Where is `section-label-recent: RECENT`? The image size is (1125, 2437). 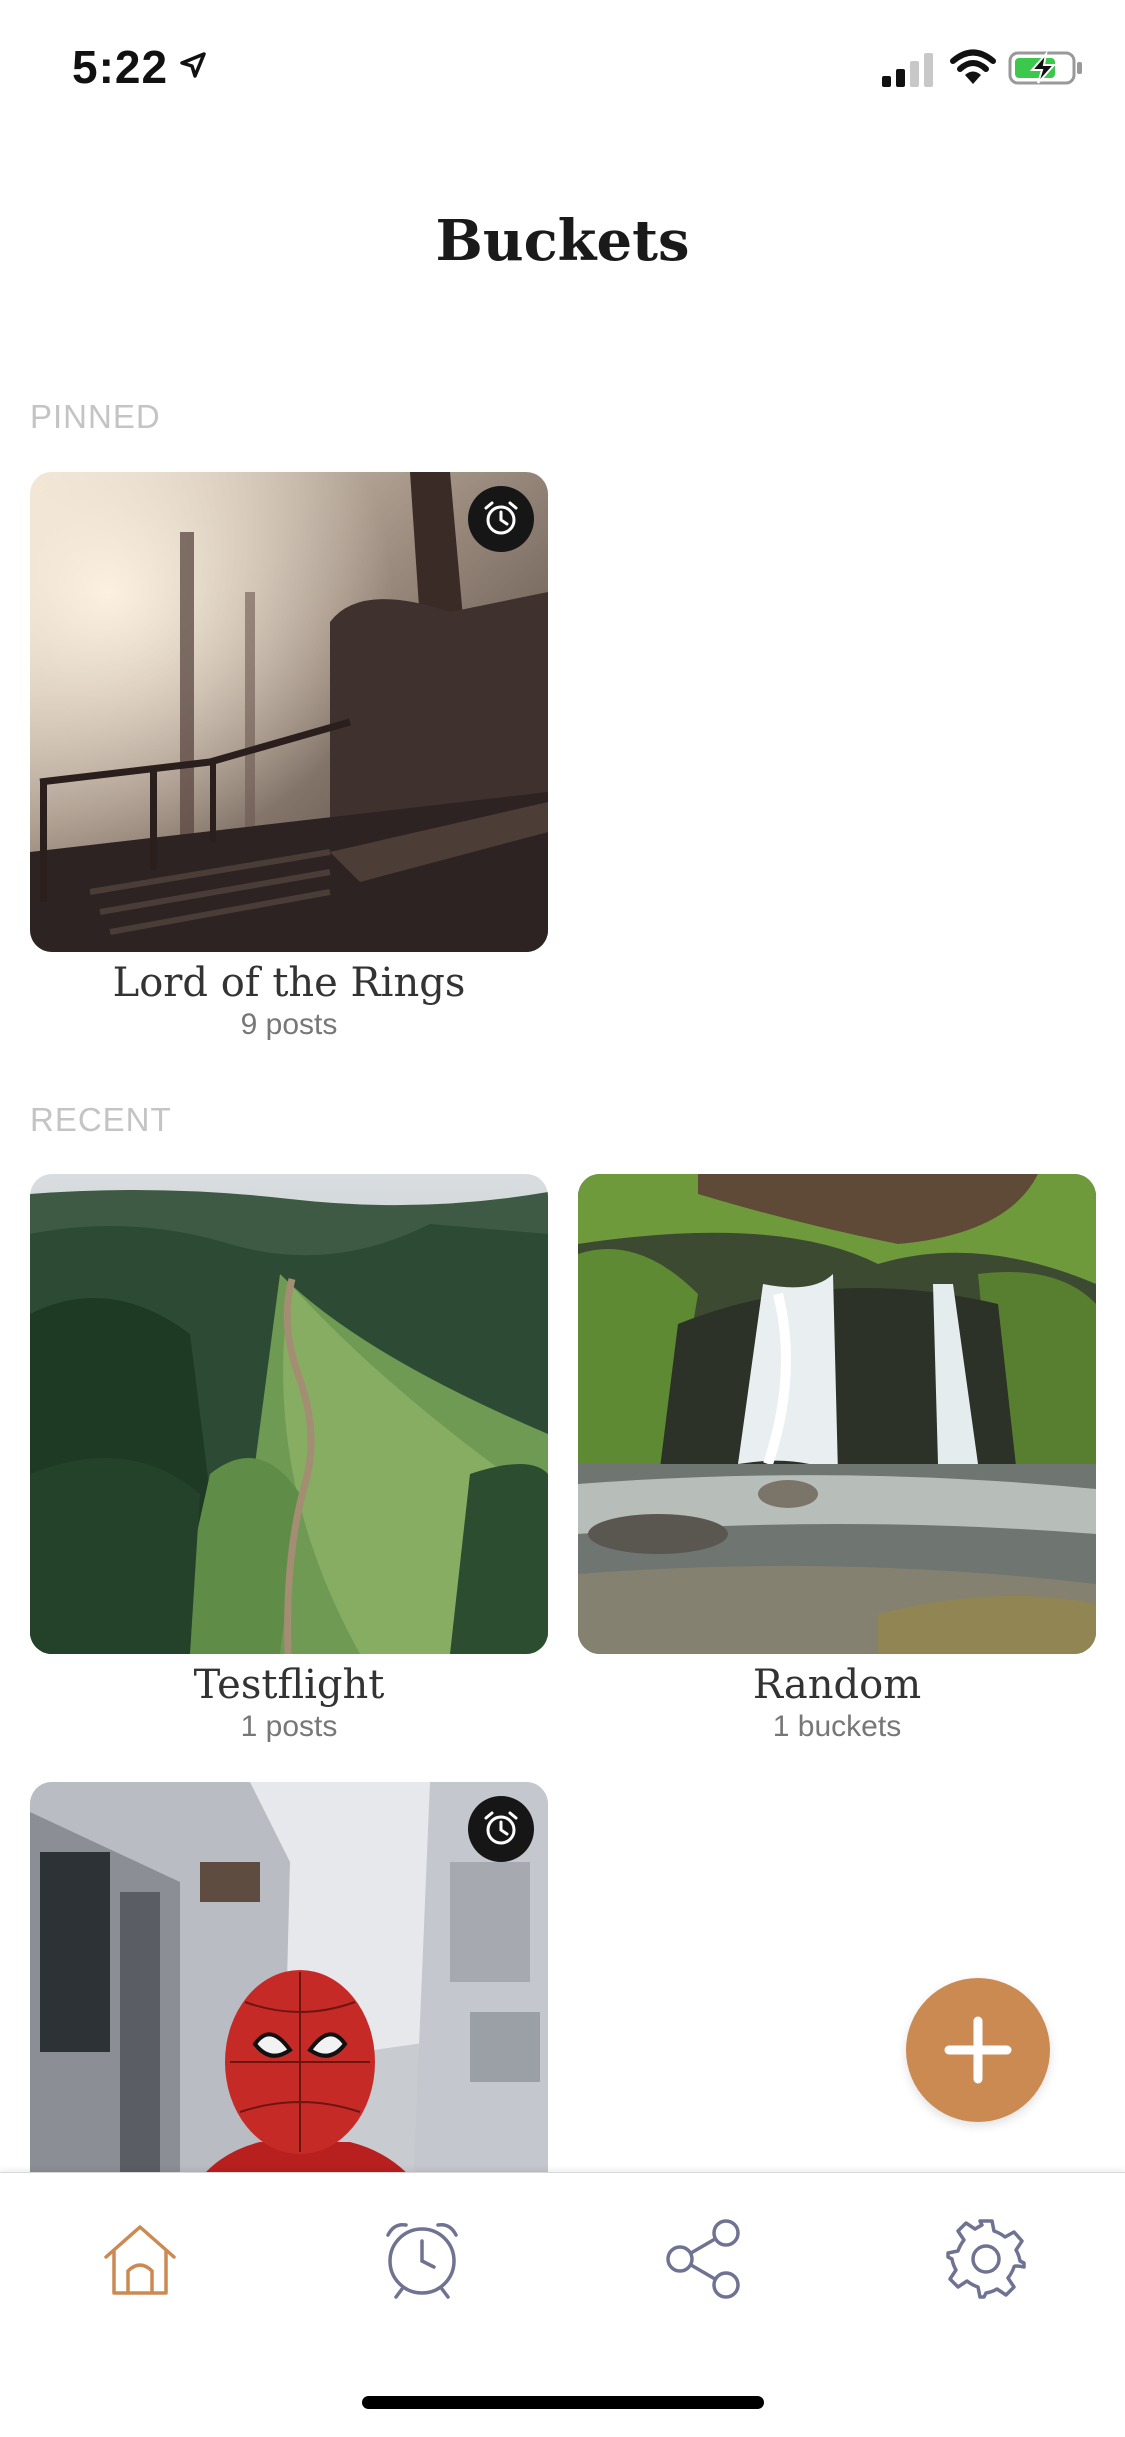
section-label-recent: RECENT is located at coordinates (101, 1119).